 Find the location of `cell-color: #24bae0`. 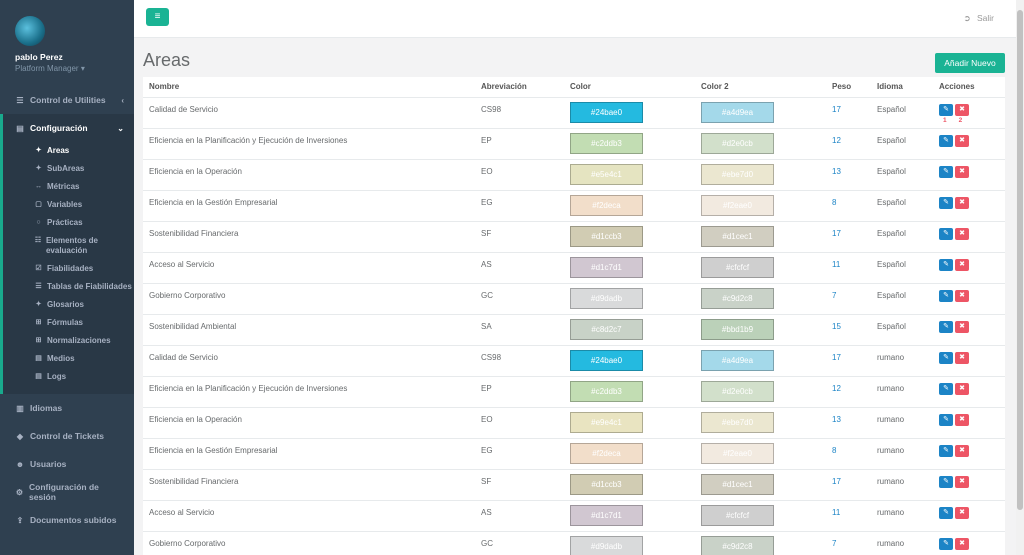

cell-color: #24bae0 is located at coordinates (629, 112).